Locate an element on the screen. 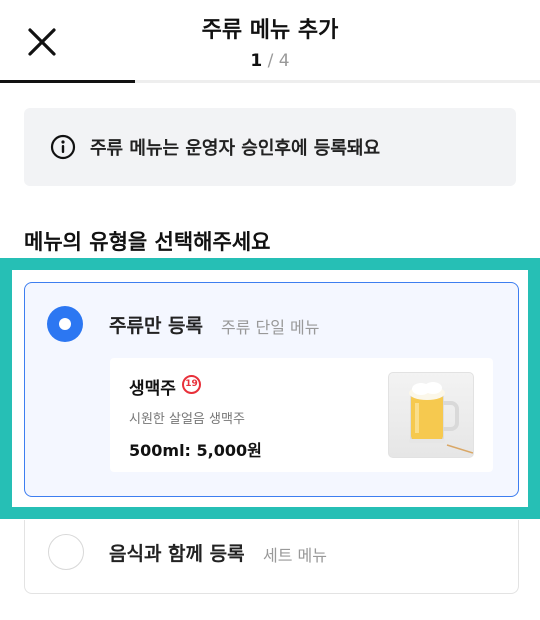 The width and height of the screenshot is (540, 620). option-sub-with-food: 세트 메뉴 is located at coordinates (295, 555).